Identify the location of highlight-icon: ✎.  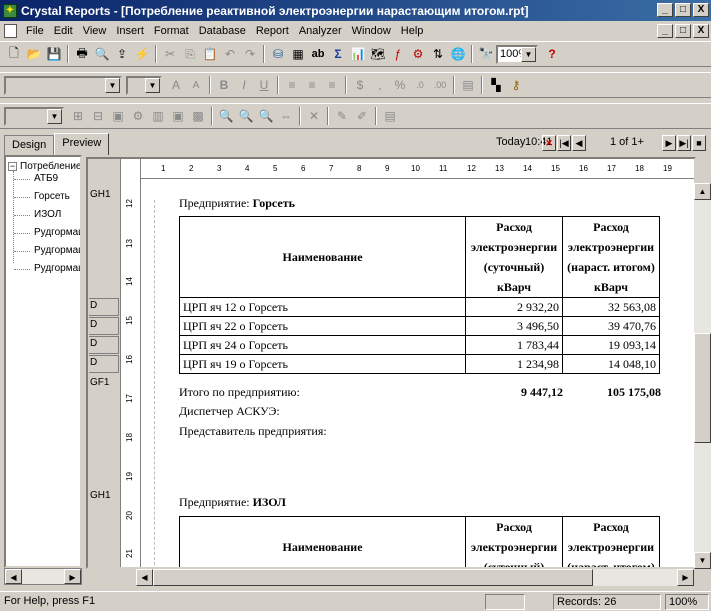
(342, 116).